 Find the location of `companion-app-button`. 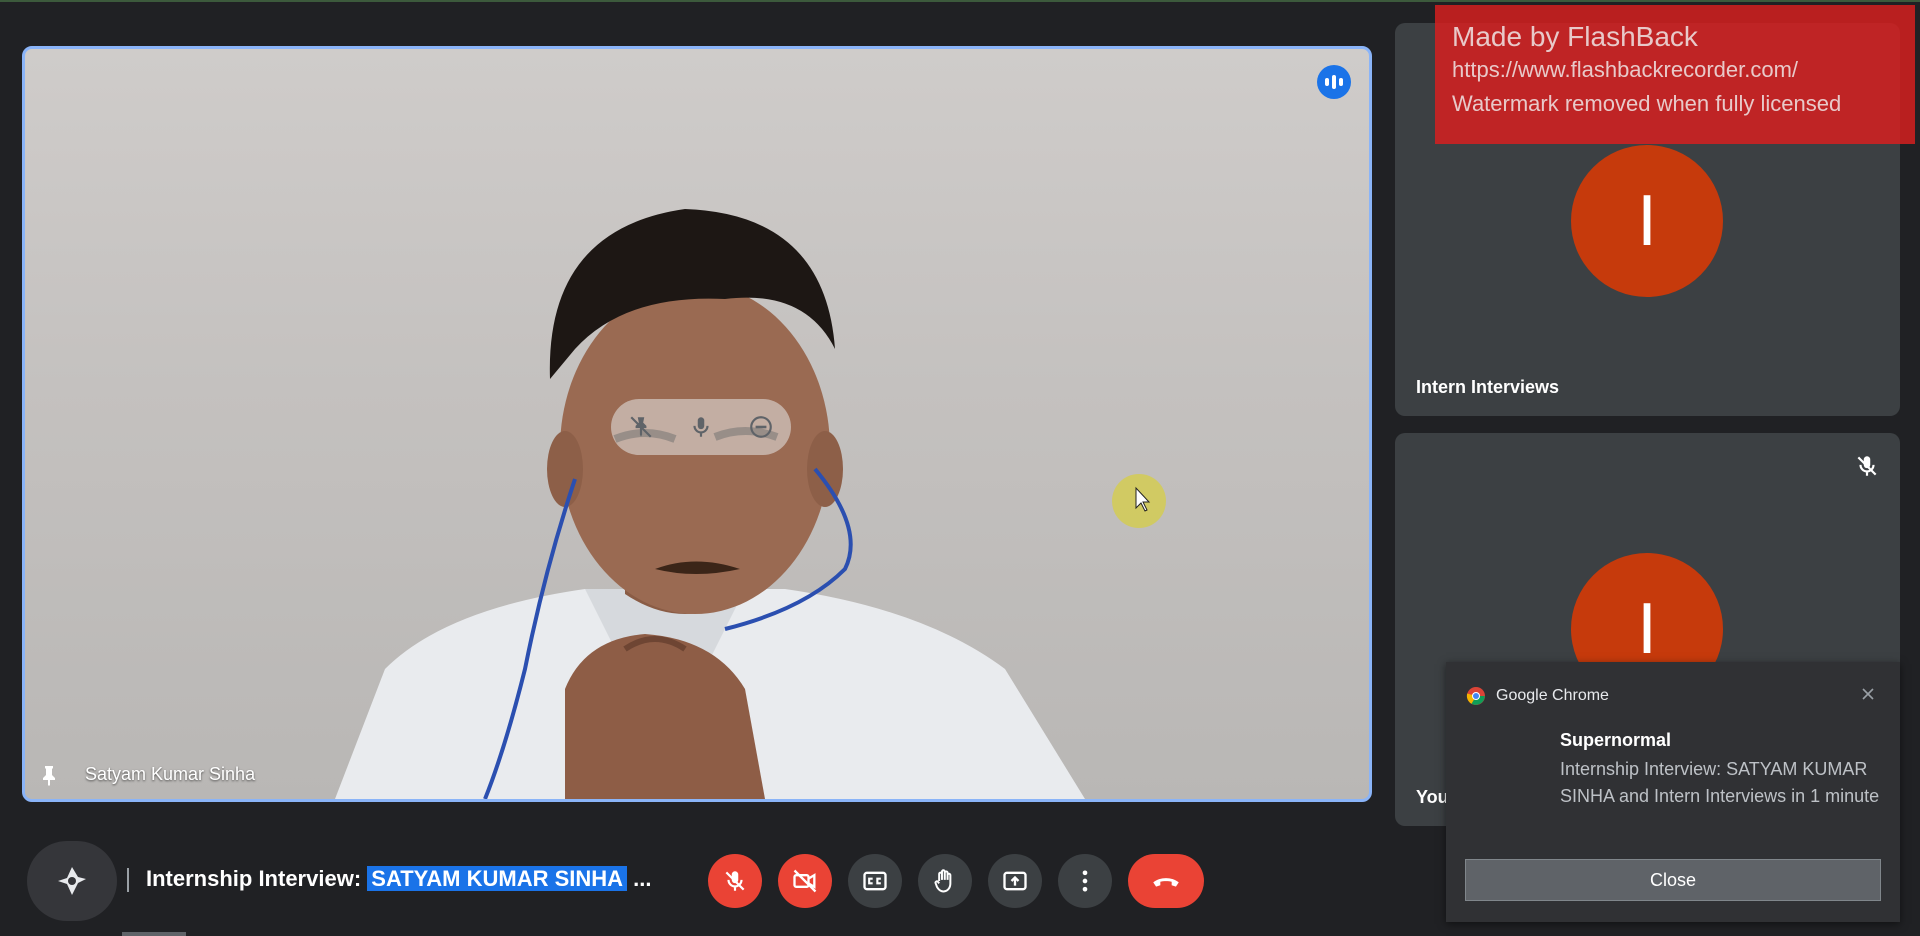

companion-app-button is located at coordinates (72, 881).